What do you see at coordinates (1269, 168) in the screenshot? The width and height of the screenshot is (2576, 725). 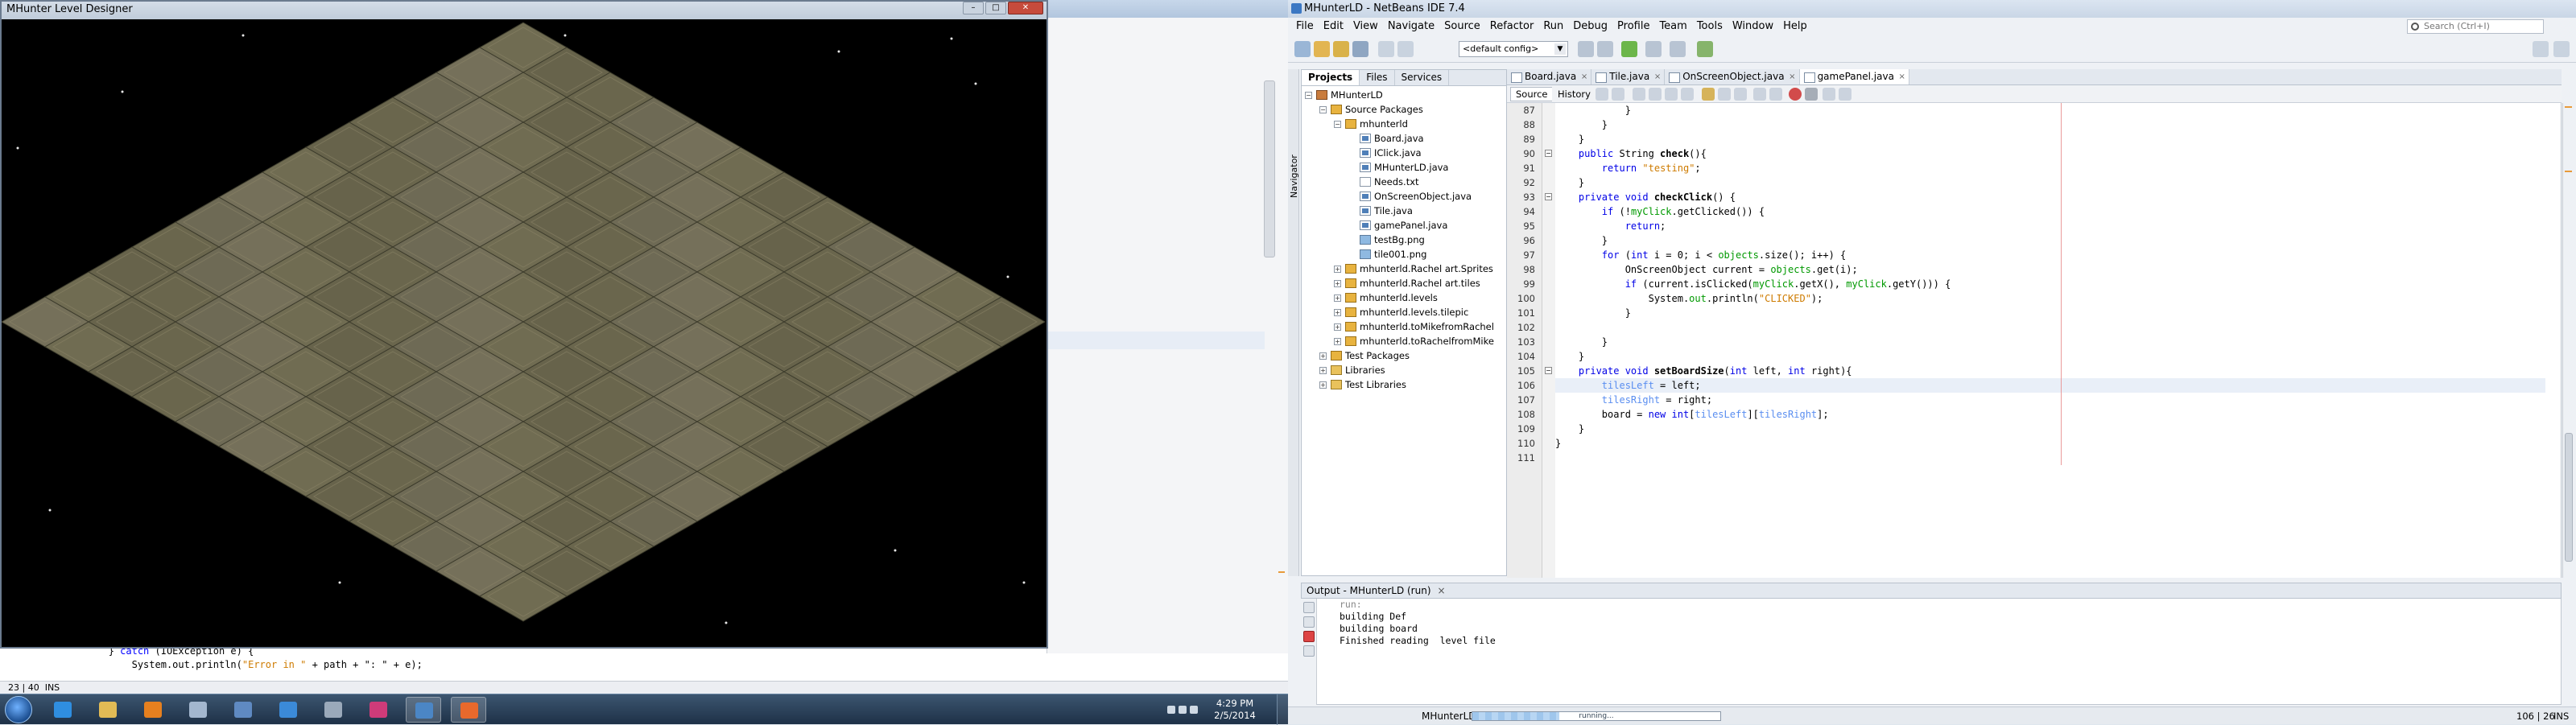 I see `background-scrollbar` at bounding box center [1269, 168].